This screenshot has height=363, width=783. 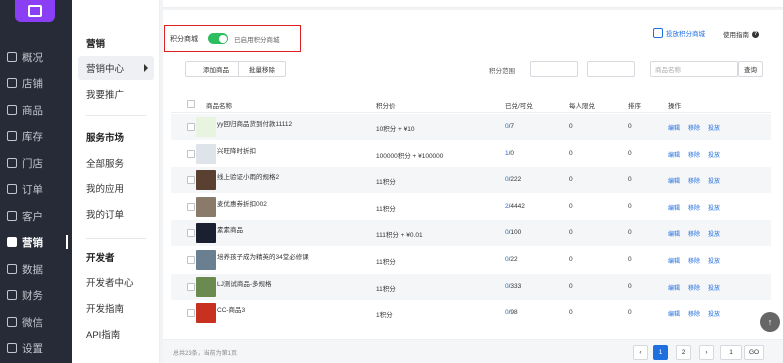 I want to click on nav-label: 设置, so click(x=32, y=348).